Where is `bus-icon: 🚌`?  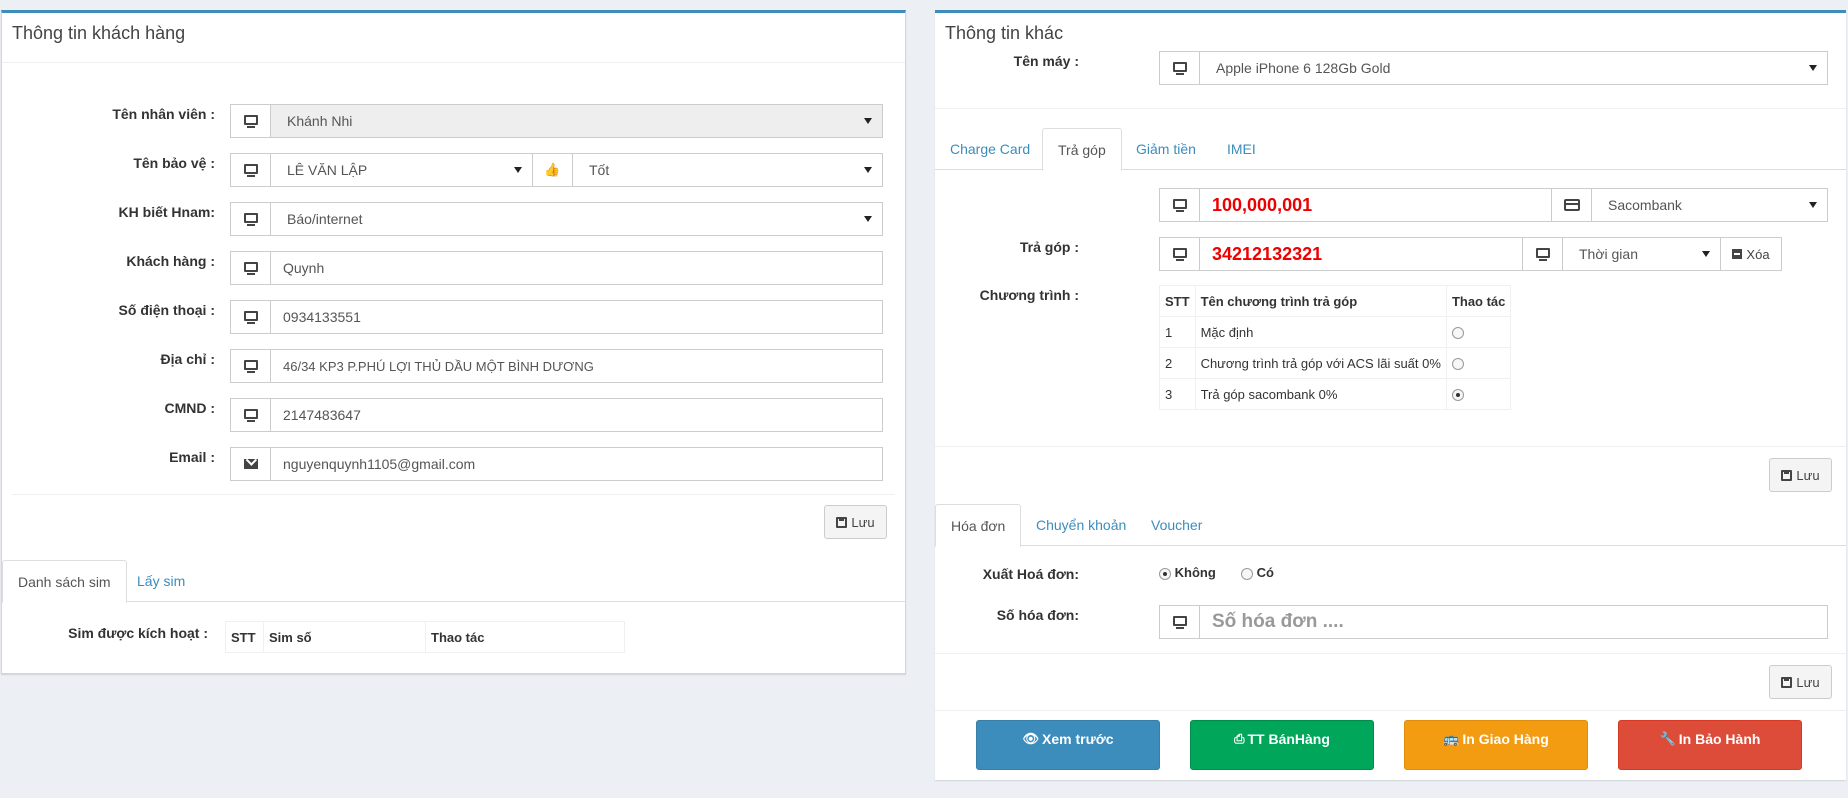
bus-icon: 🚌 is located at coordinates (1451, 738).